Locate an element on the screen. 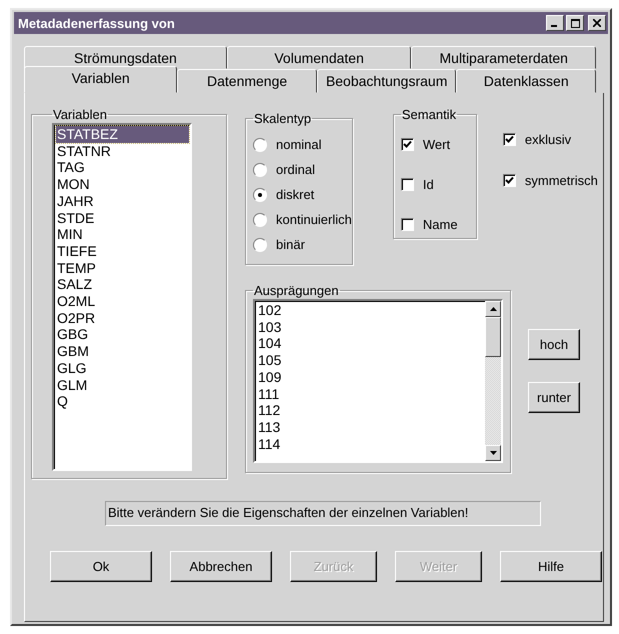 The width and height of the screenshot is (619, 634). list-item: TIEFE is located at coordinates (123, 251).